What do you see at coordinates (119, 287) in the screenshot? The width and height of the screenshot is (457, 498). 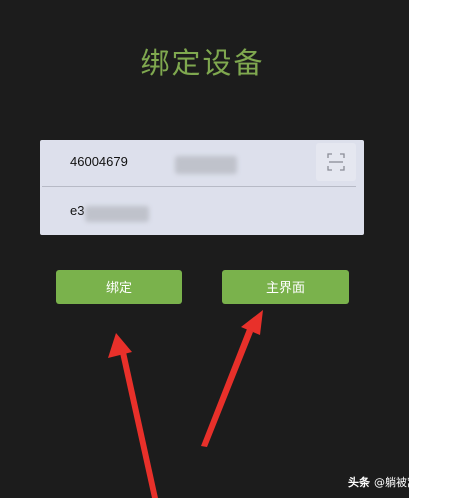 I see `bind-button: 绑定` at bounding box center [119, 287].